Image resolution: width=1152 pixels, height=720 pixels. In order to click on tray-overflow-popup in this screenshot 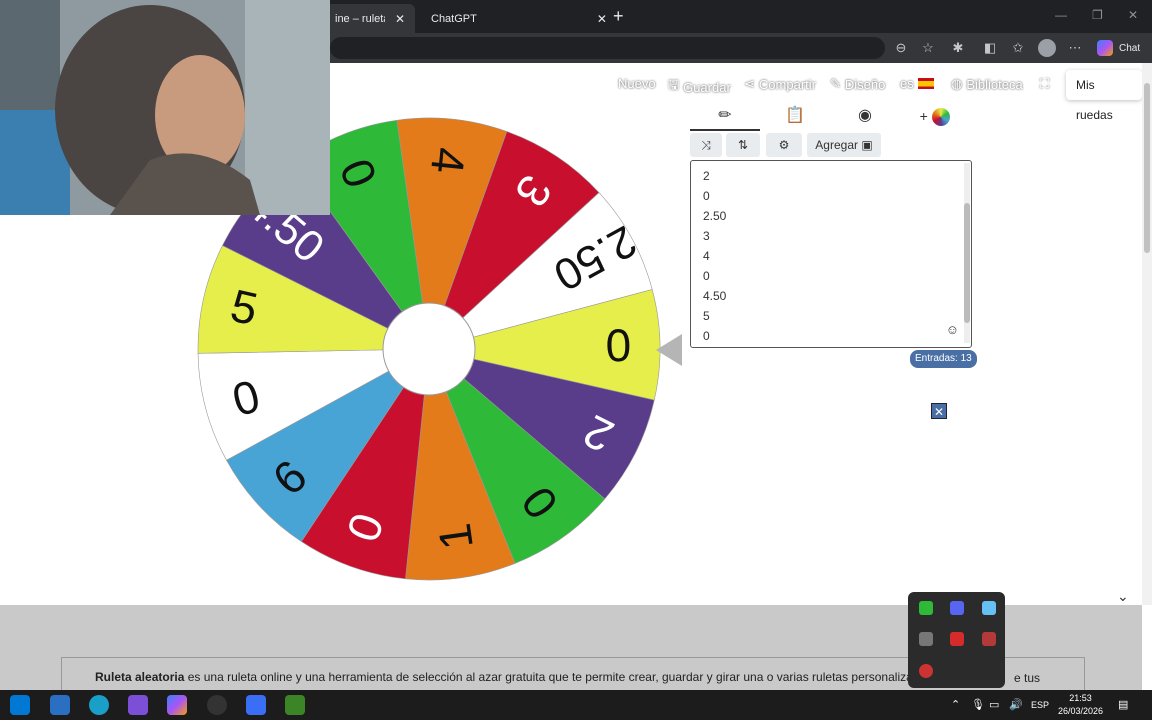, I will do `click(956, 640)`.